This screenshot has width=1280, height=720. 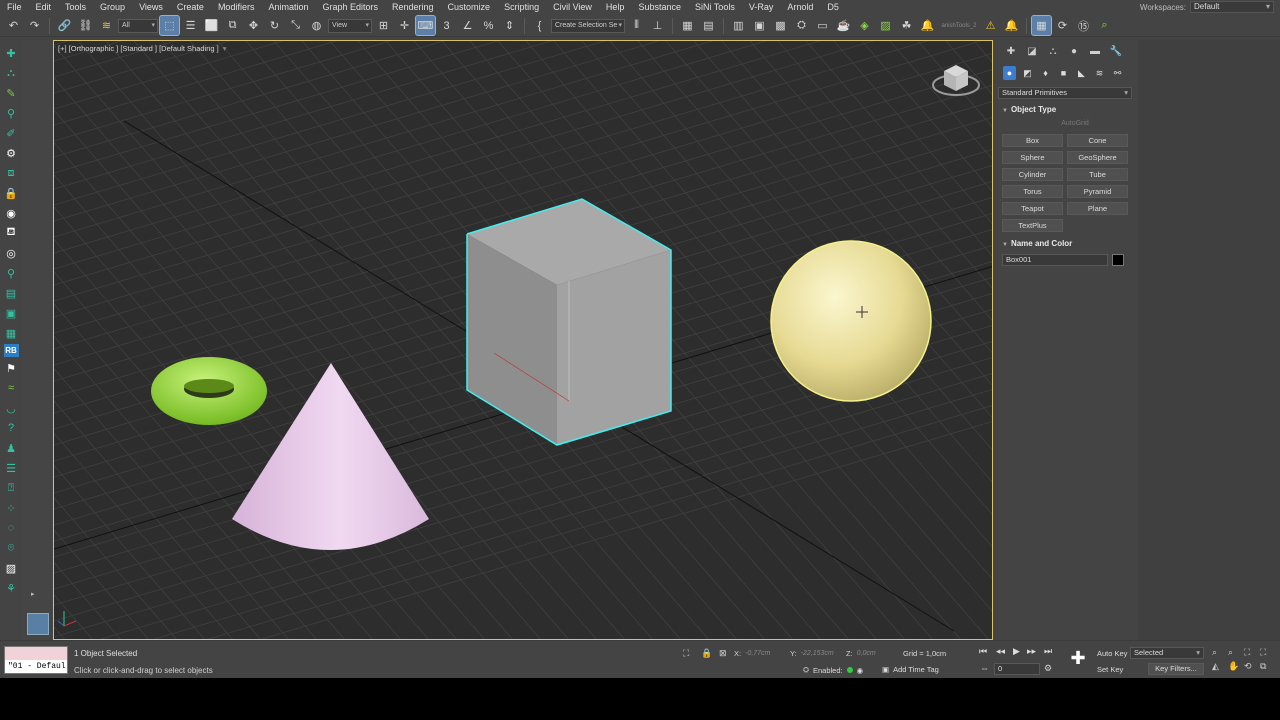 What do you see at coordinates (11, 233) in the screenshot?
I see `paint-bucket-icon: ⛾` at bounding box center [11, 233].